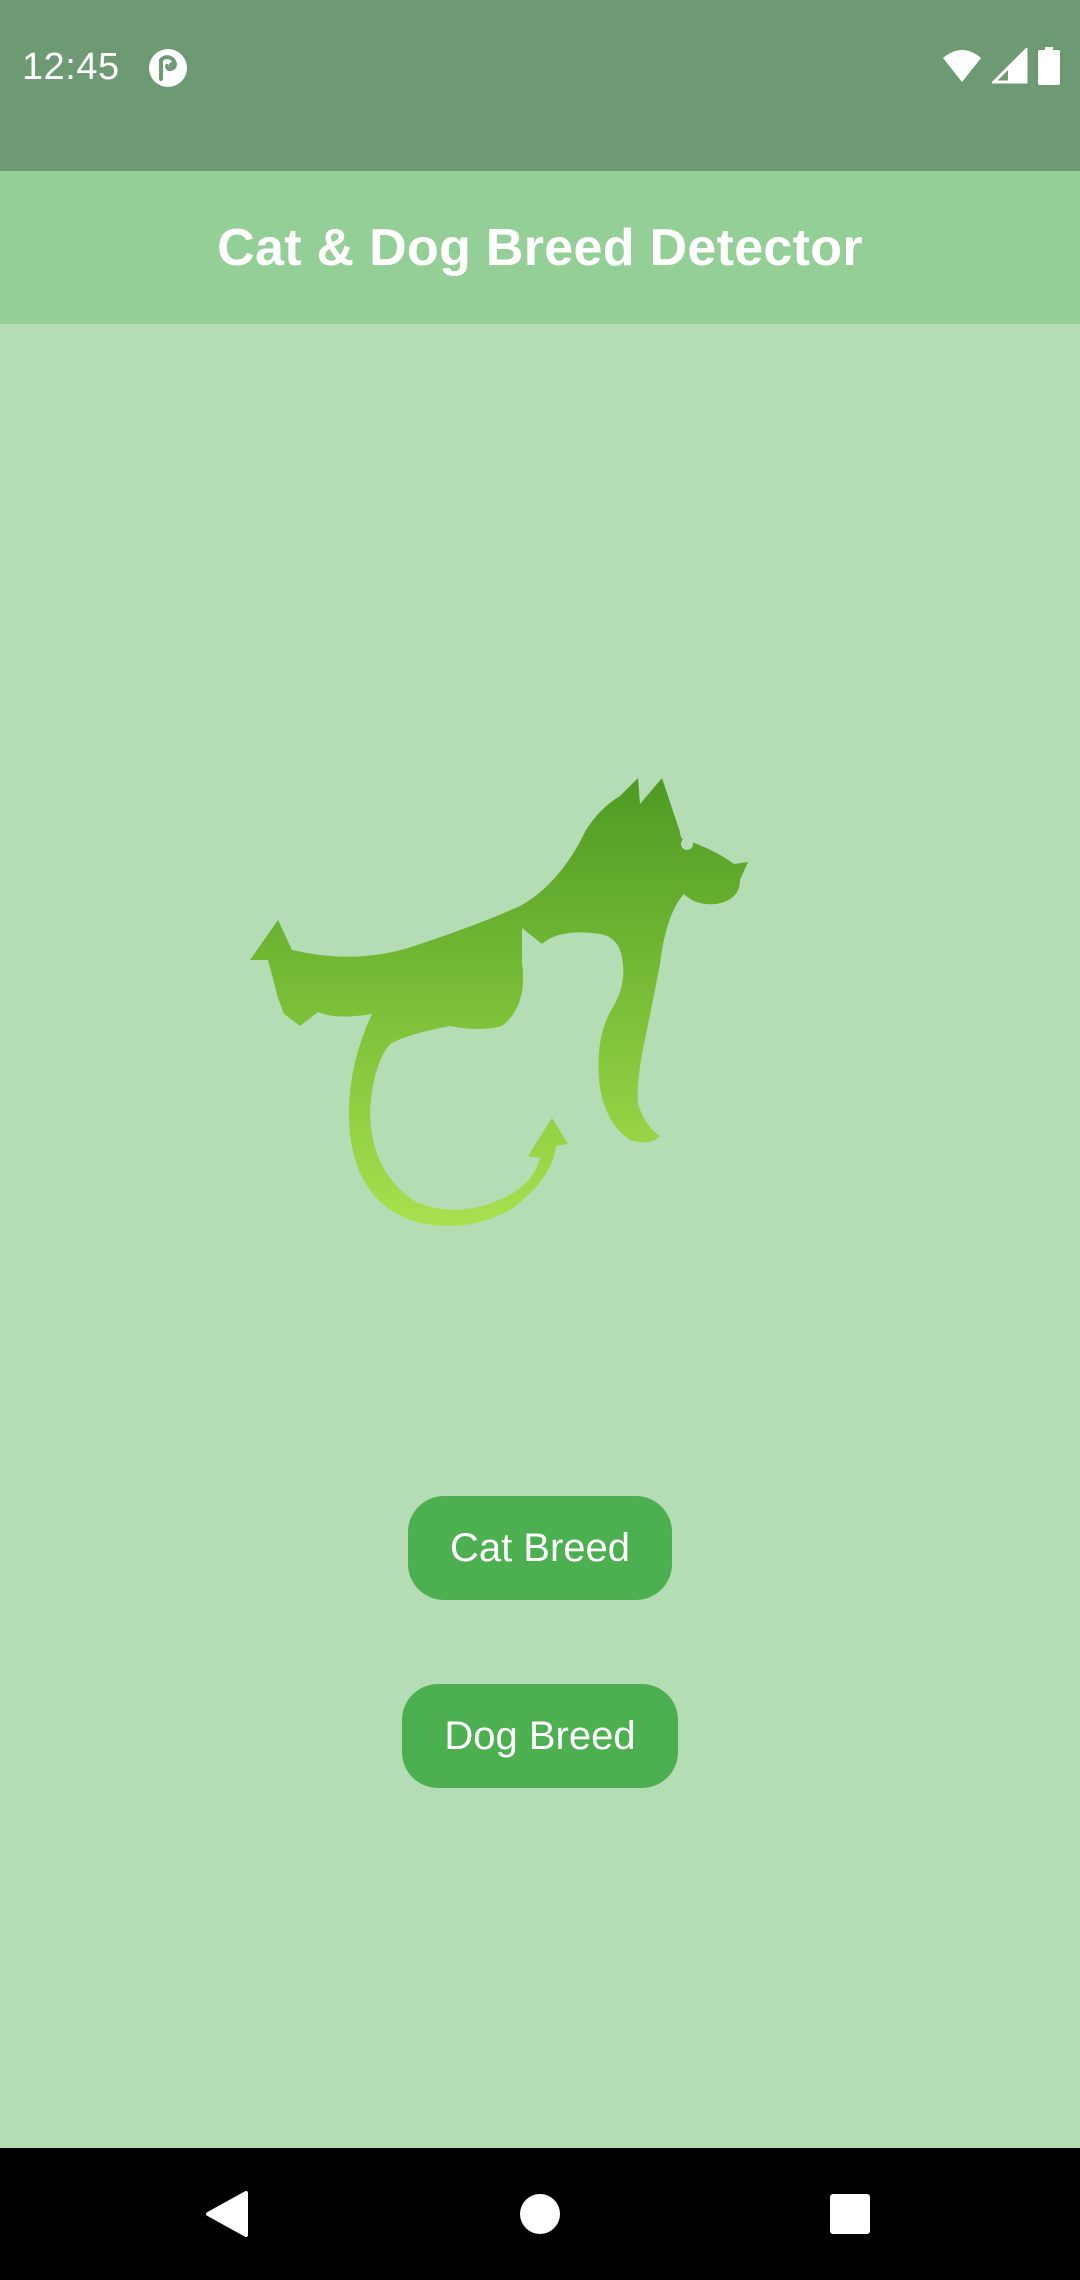 This screenshot has width=1080, height=2280. I want to click on dog-breed-button: Dog Breed, so click(540, 1736).